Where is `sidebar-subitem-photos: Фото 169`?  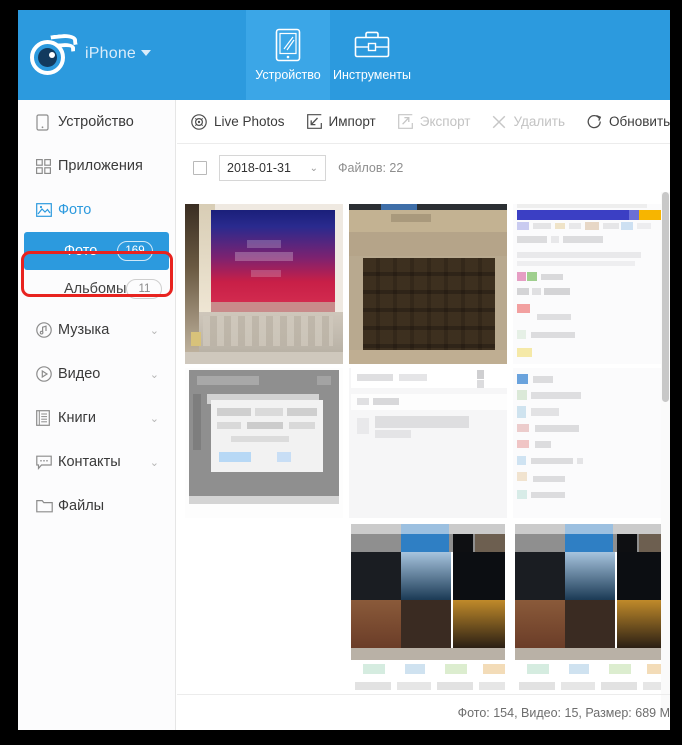 sidebar-subitem-photos: Фото 169 is located at coordinates (96, 251).